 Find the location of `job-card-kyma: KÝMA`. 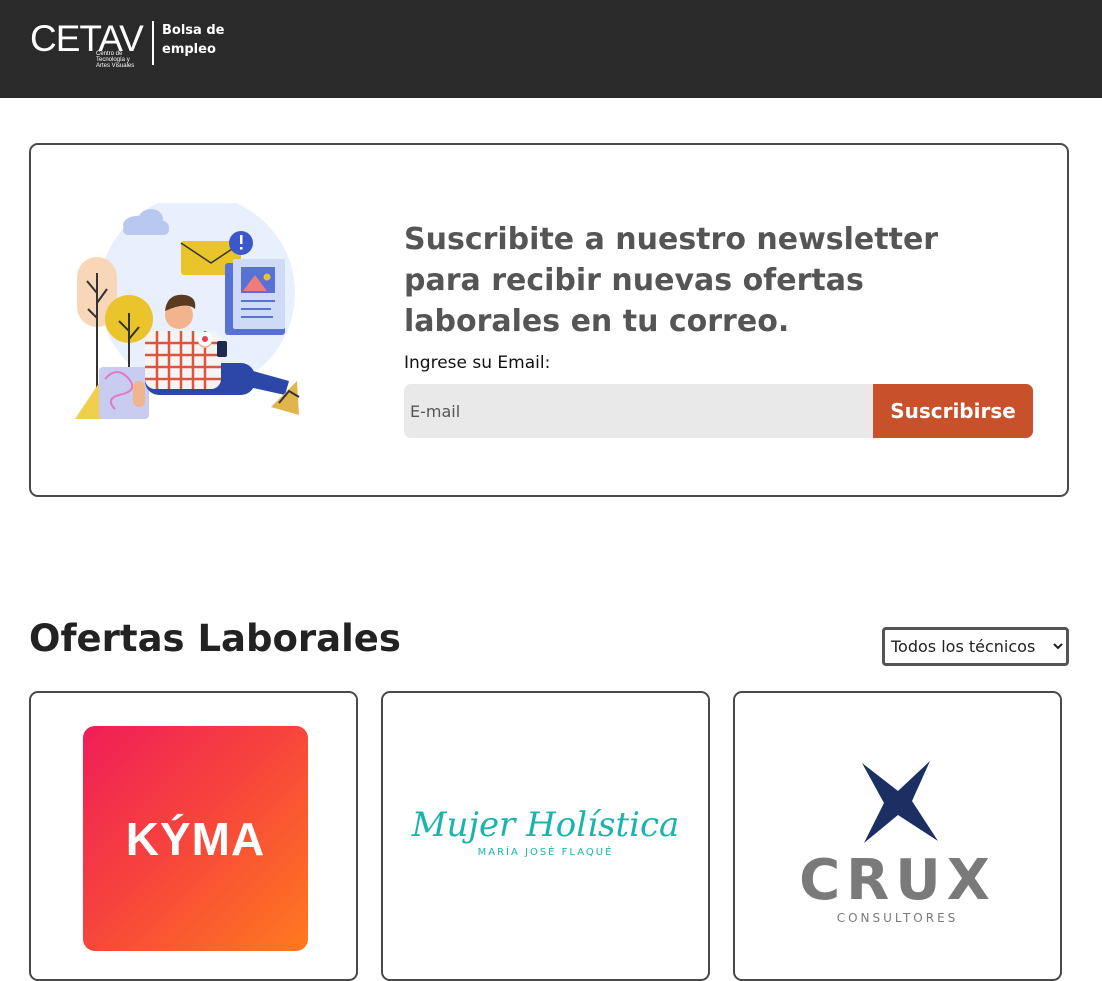

job-card-kyma: KÝMA is located at coordinates (193, 836).